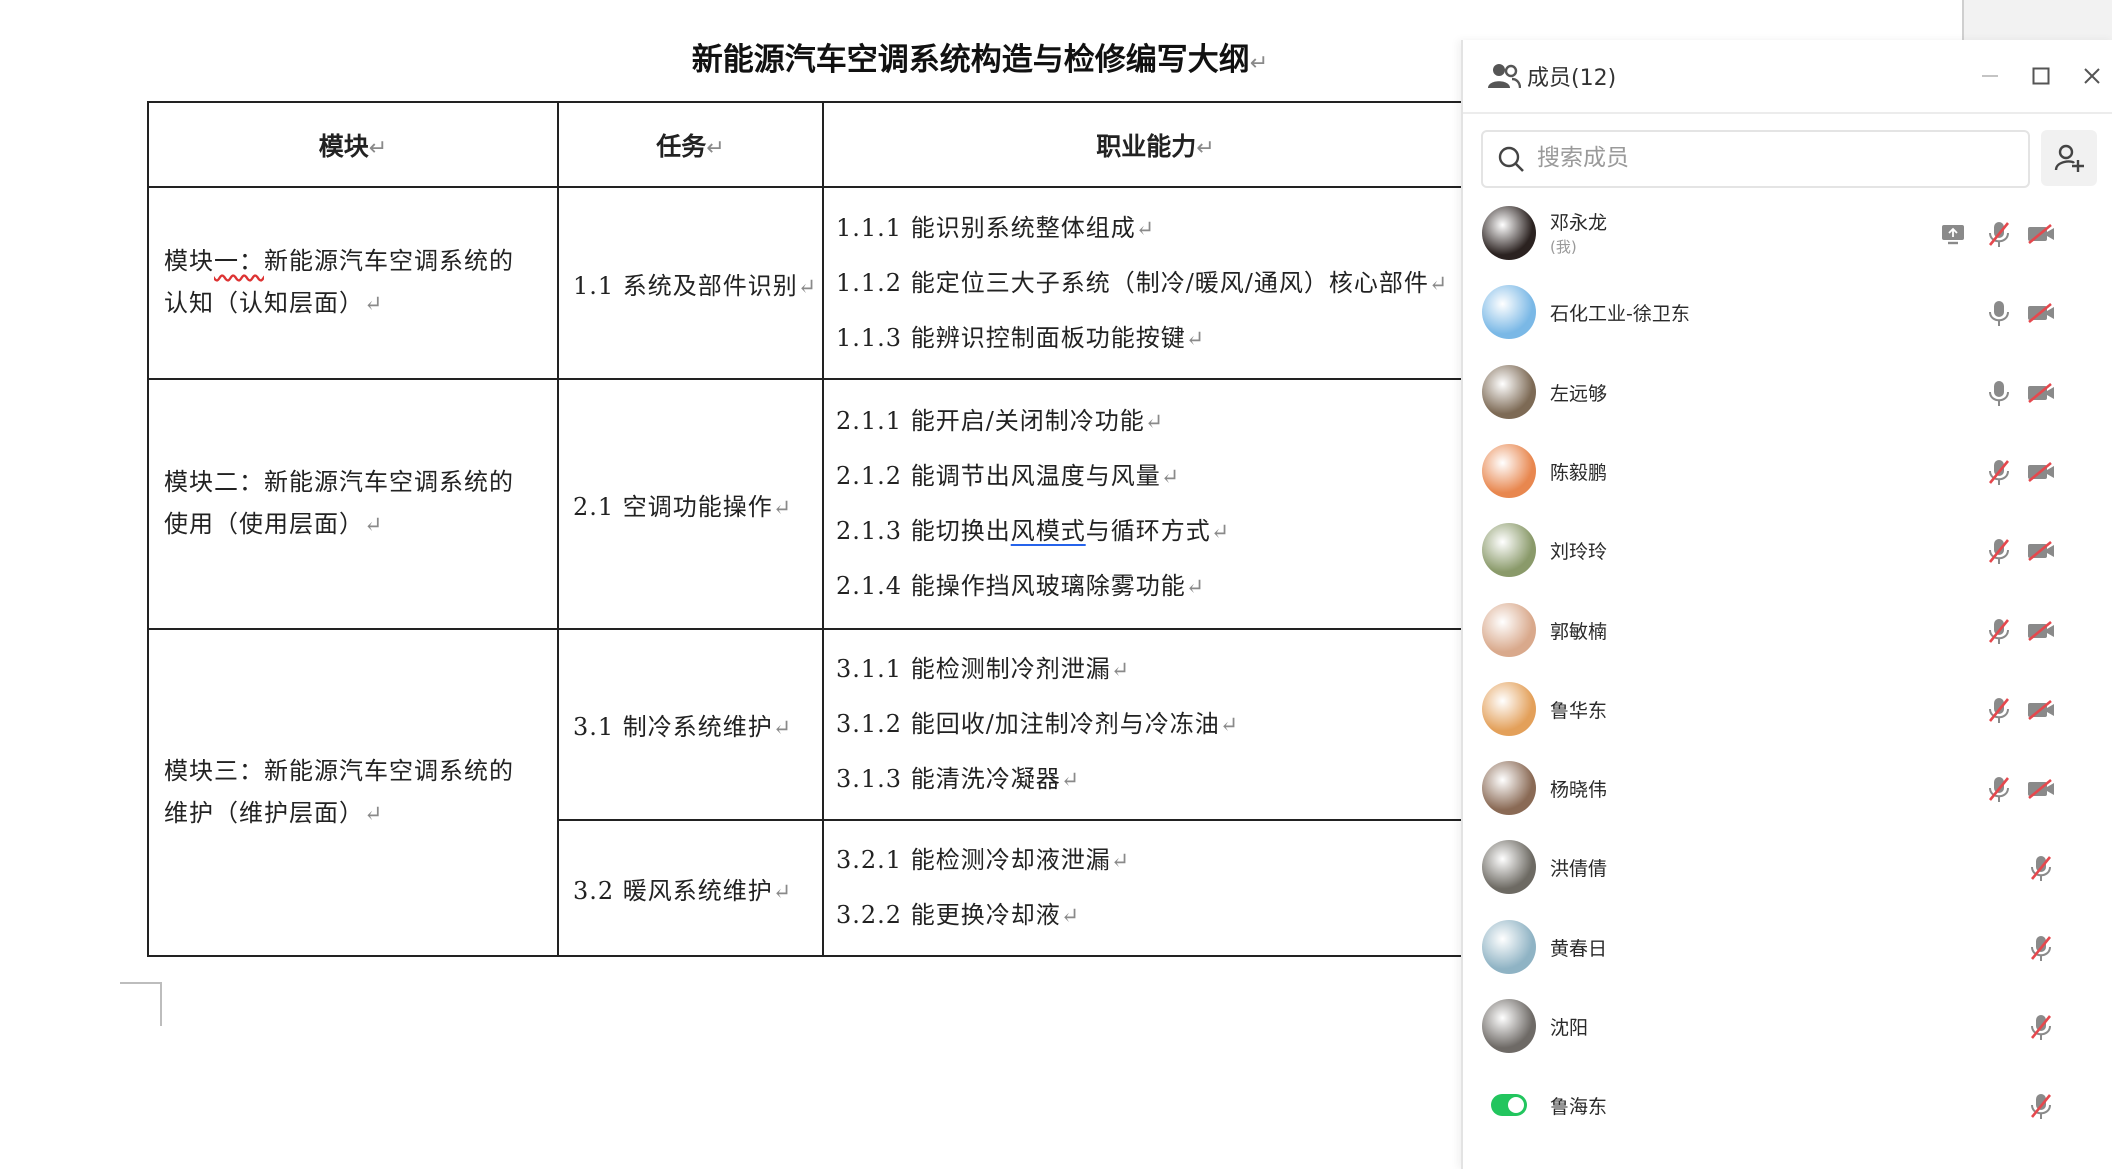  Describe the element at coordinates (1787, 792) in the screenshot. I see `member-row: 杨晓伟` at that location.